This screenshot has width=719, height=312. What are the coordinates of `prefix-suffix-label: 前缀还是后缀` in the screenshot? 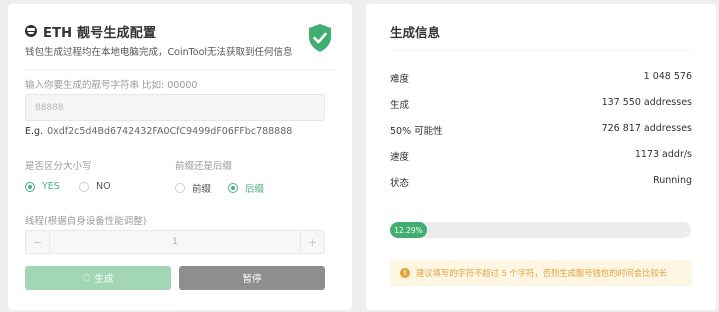 It's located at (204, 166).